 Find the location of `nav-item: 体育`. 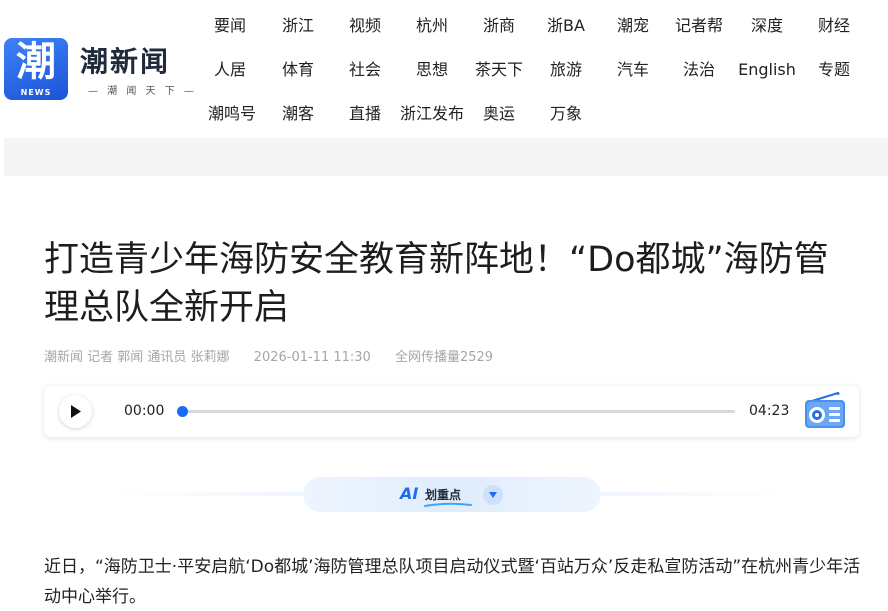

nav-item: 体育 is located at coordinates (298, 70).